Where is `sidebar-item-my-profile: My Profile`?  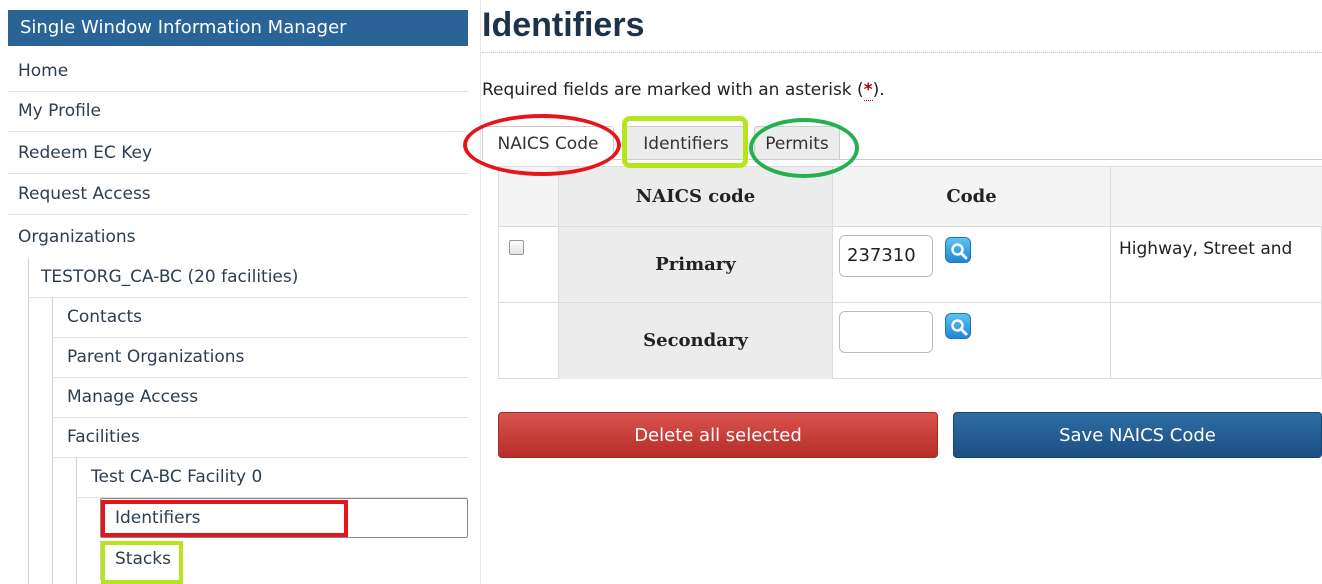
sidebar-item-my-profile: My Profile is located at coordinates (238, 112).